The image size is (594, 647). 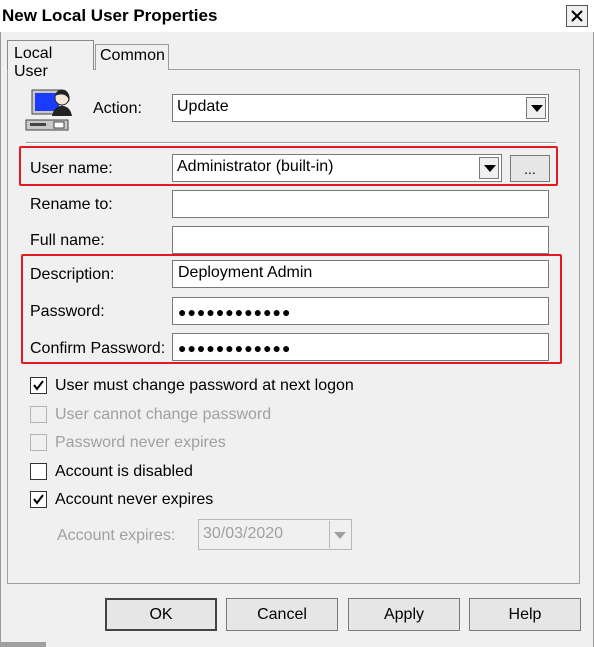 What do you see at coordinates (38, 414) in the screenshot?
I see `checkbox-cannot-change-password` at bounding box center [38, 414].